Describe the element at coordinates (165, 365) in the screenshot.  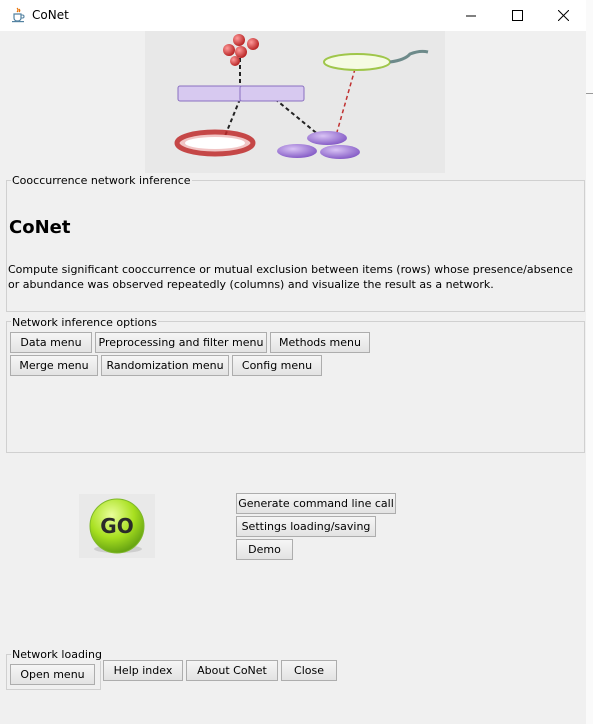
I see `randomization-menu-button: Randomization menu` at that location.